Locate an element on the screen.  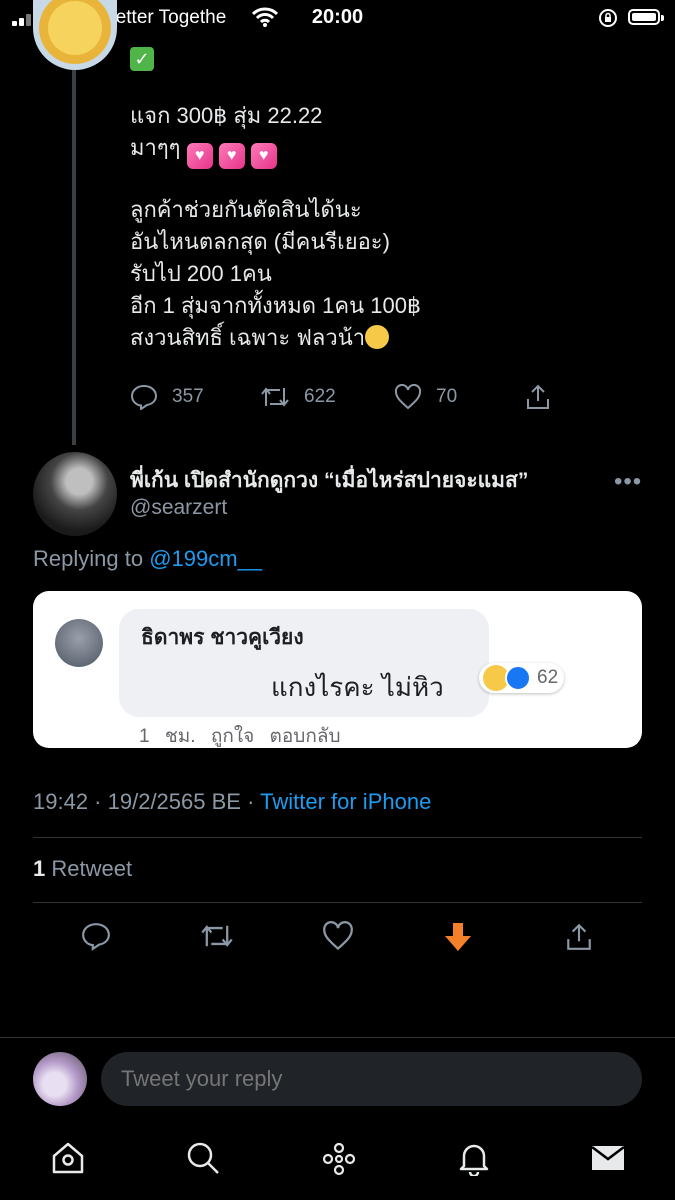
like-button: 70 is located at coordinates (425, 397).